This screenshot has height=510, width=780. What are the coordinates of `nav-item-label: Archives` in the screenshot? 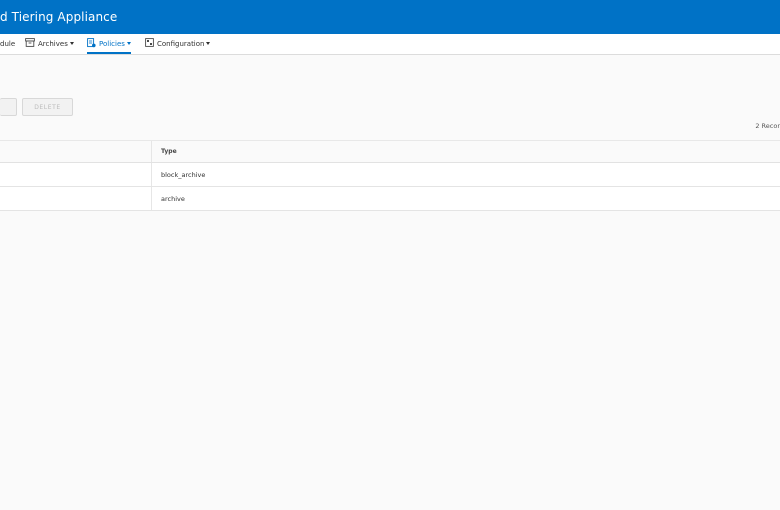 It's located at (53, 43).